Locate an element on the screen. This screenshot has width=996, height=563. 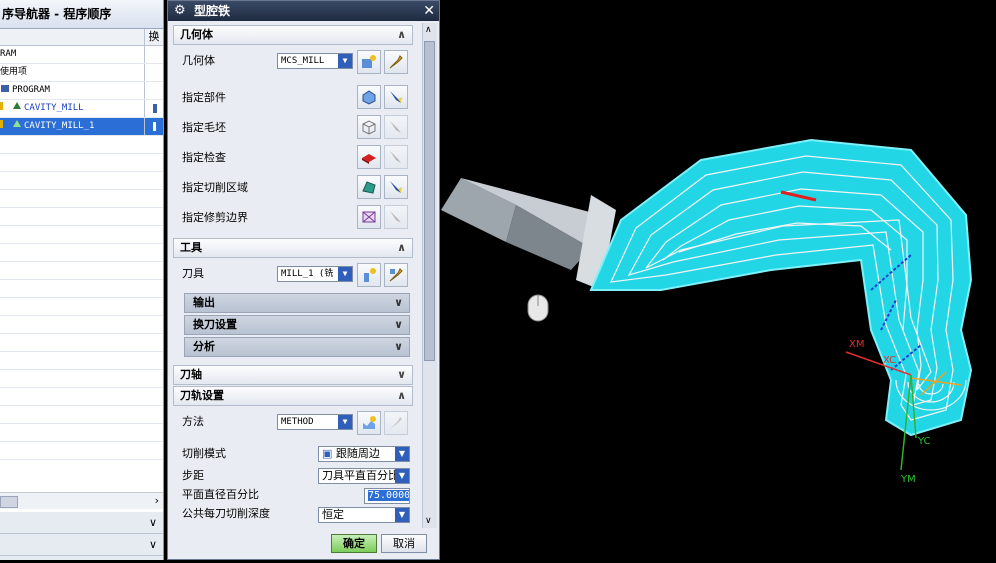
new-tool-button is located at coordinates (369, 275).